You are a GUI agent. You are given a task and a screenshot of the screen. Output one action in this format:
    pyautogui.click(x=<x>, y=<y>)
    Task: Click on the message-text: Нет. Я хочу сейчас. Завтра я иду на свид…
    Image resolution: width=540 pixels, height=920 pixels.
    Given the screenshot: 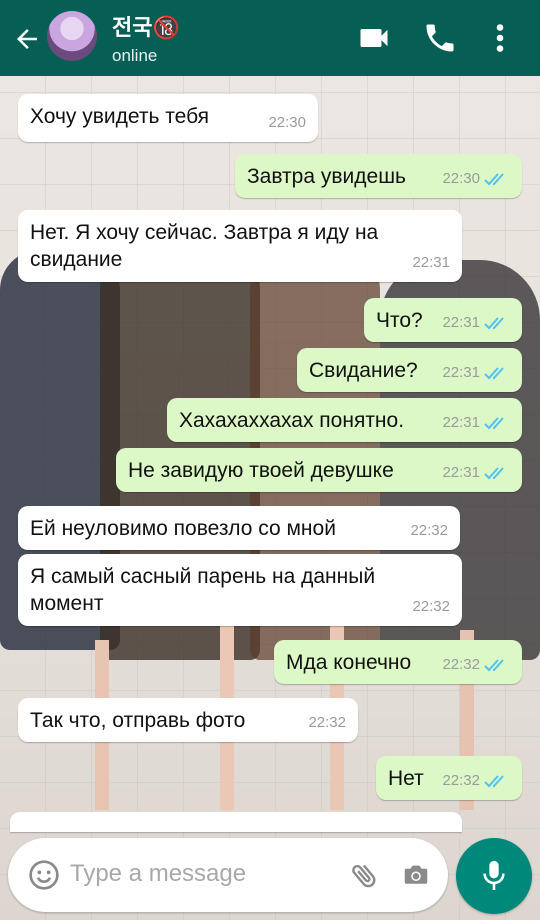 What is the action you would take?
    pyautogui.click(x=204, y=246)
    